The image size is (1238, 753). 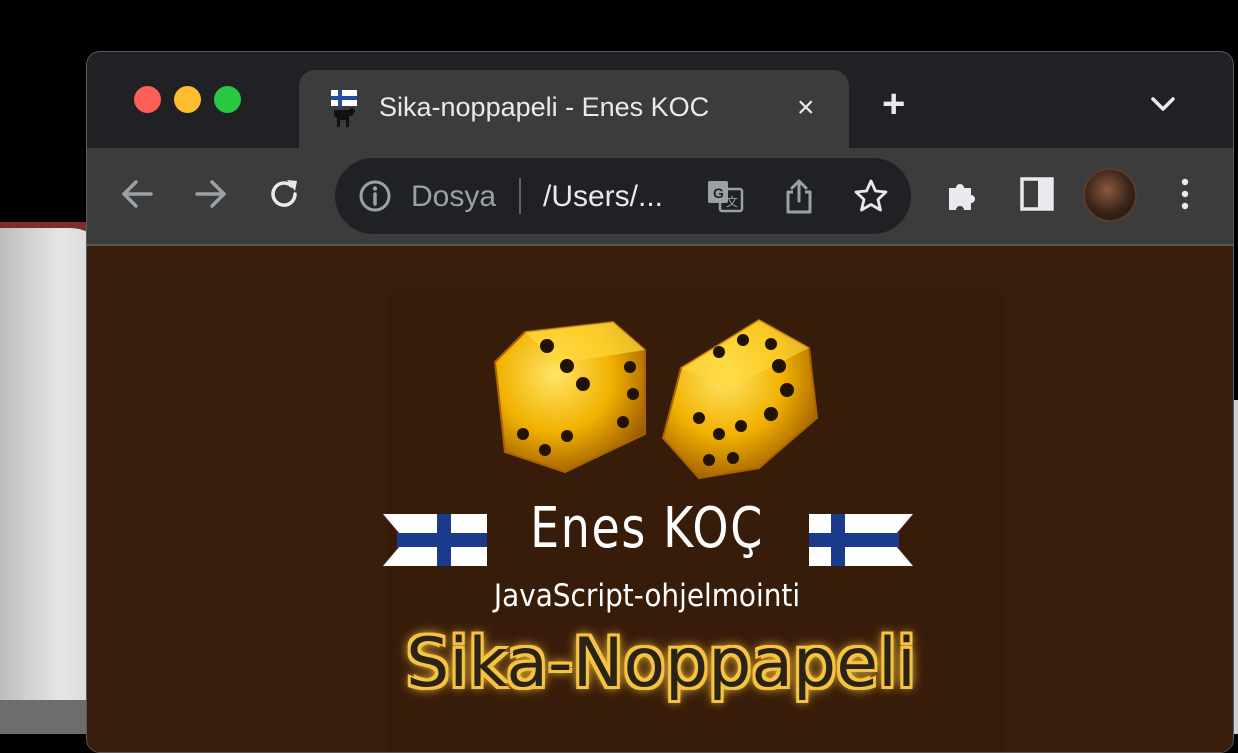 What do you see at coordinates (344, 108) in the screenshot?
I see `finnish-lion-icon` at bounding box center [344, 108].